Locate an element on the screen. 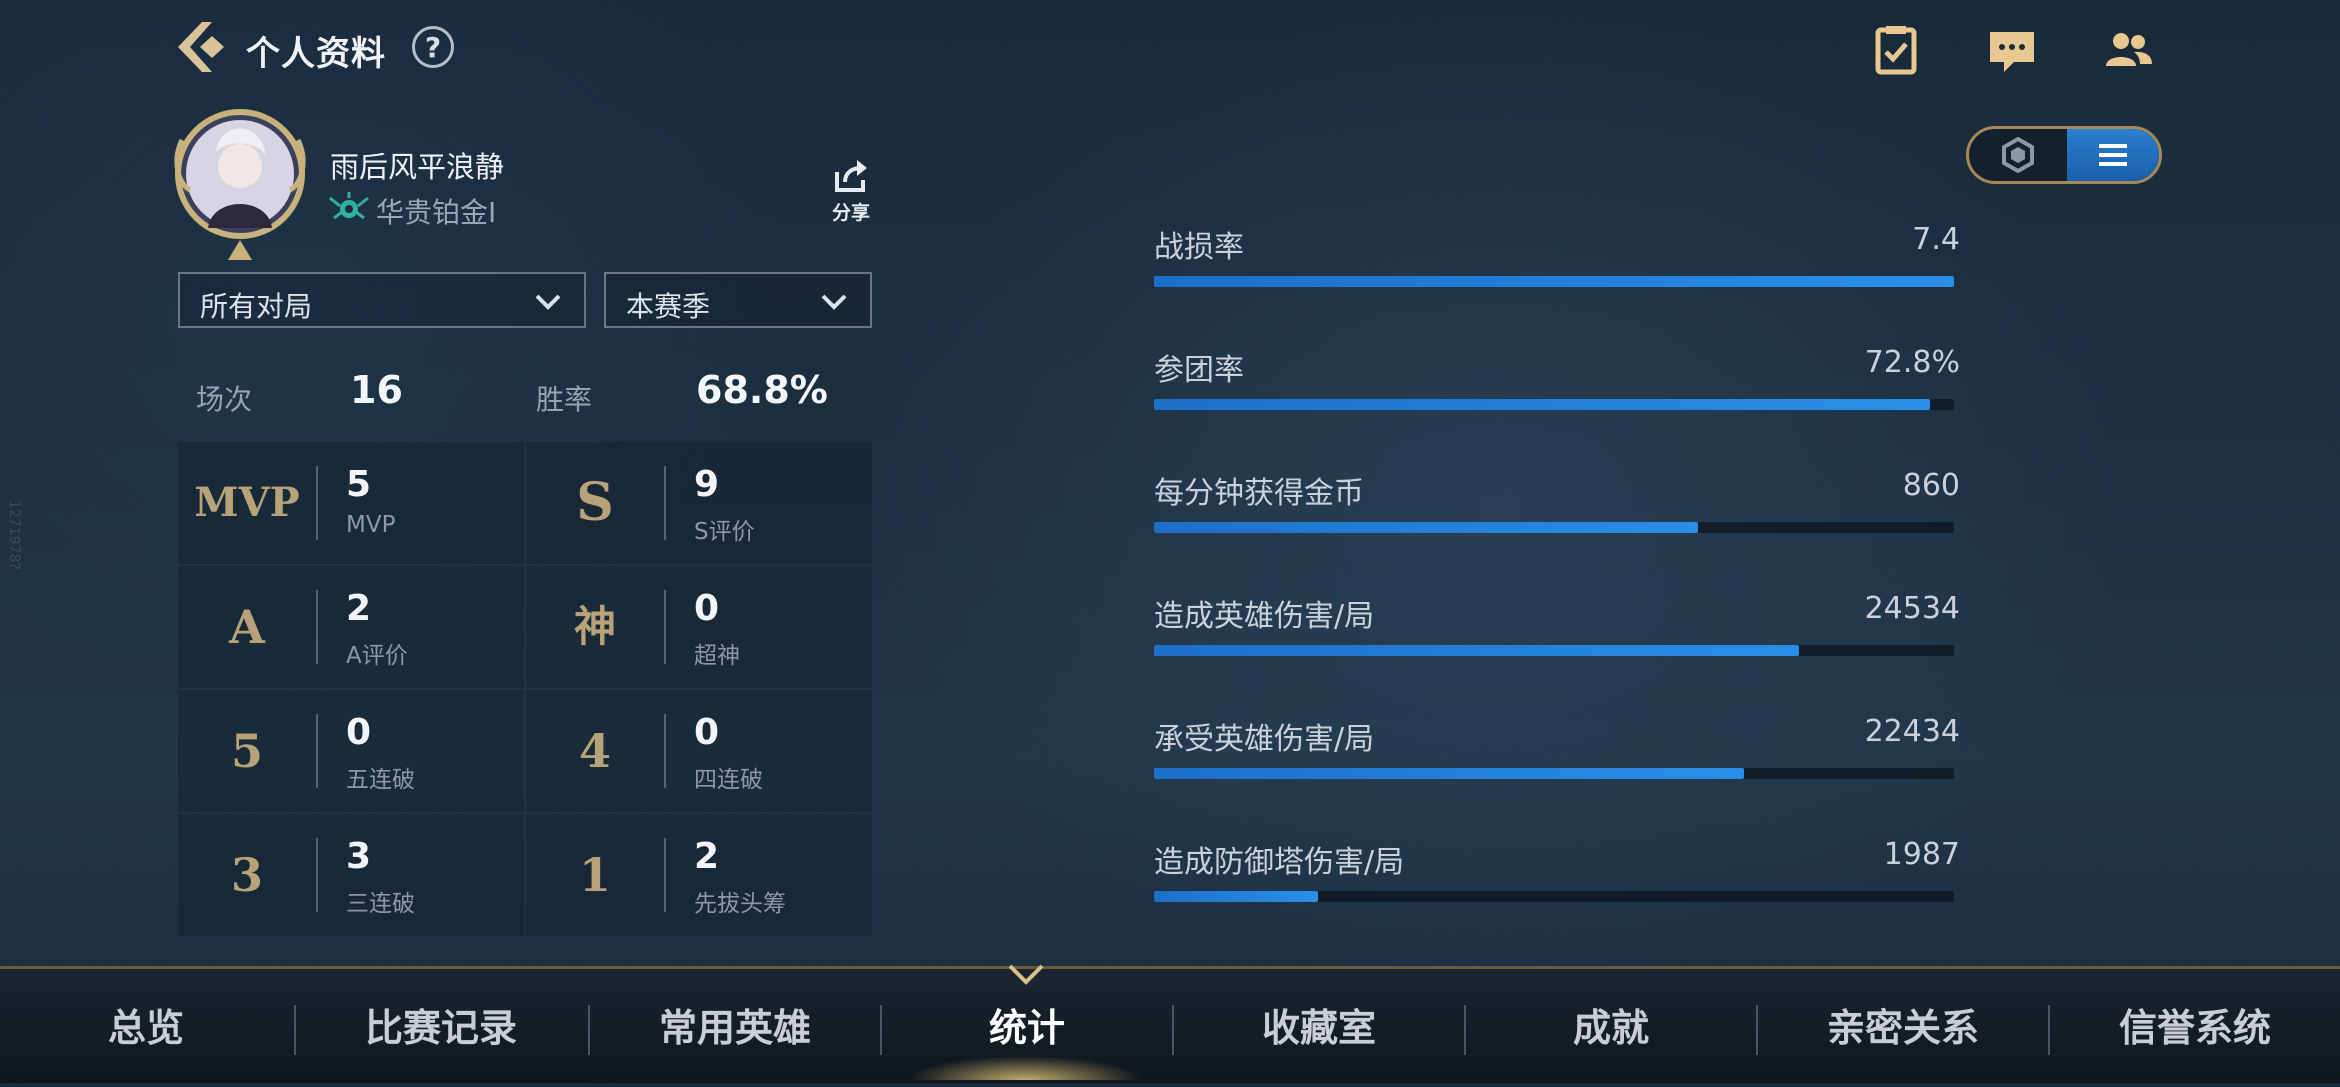  achievement-godlike: 神 0 超神 is located at coordinates (699, 627).